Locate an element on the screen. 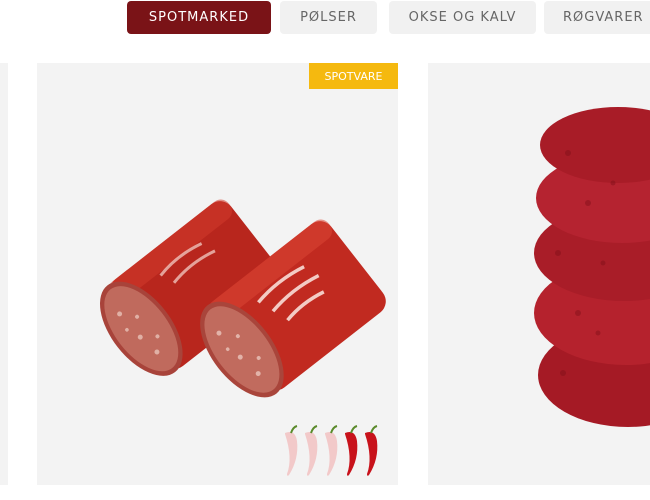  beef-patties-image is located at coordinates (592, 267).